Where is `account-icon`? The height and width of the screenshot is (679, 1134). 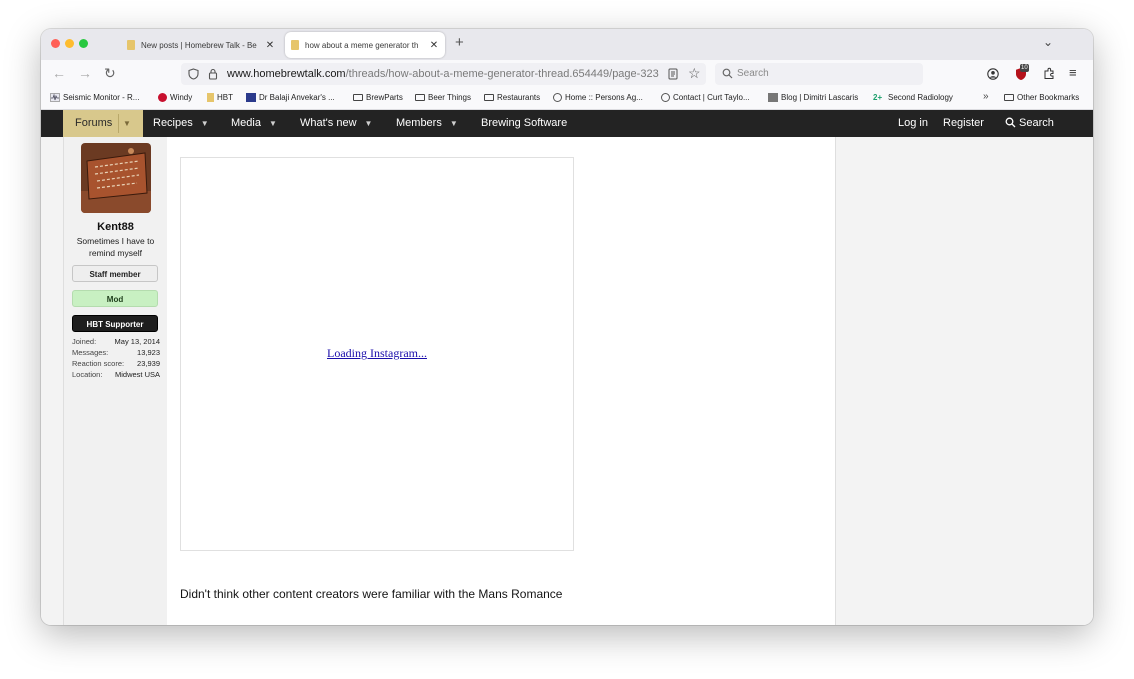 account-icon is located at coordinates (993, 74).